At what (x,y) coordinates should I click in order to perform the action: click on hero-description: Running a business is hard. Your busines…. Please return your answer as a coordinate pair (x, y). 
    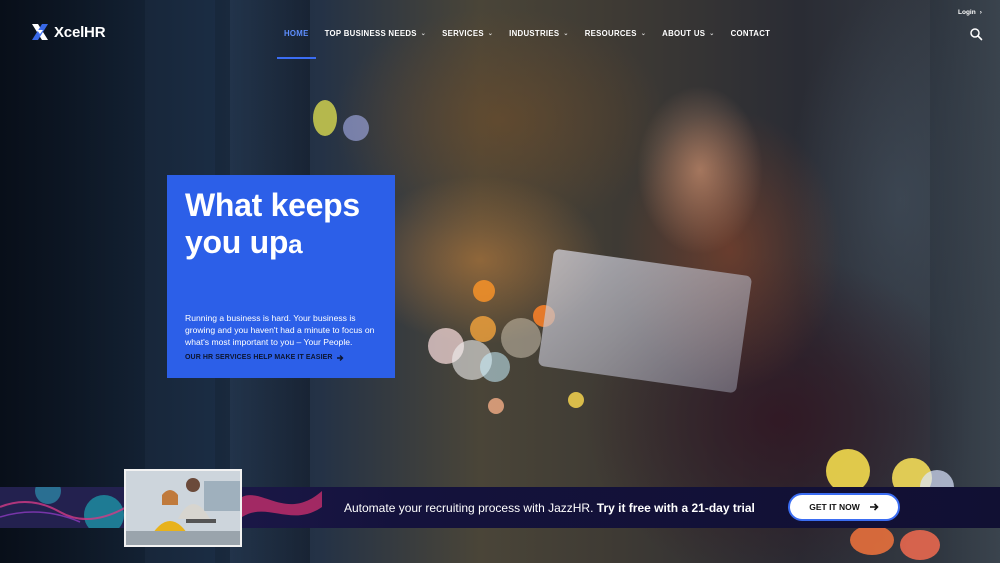
    Looking at the image, I should click on (280, 330).